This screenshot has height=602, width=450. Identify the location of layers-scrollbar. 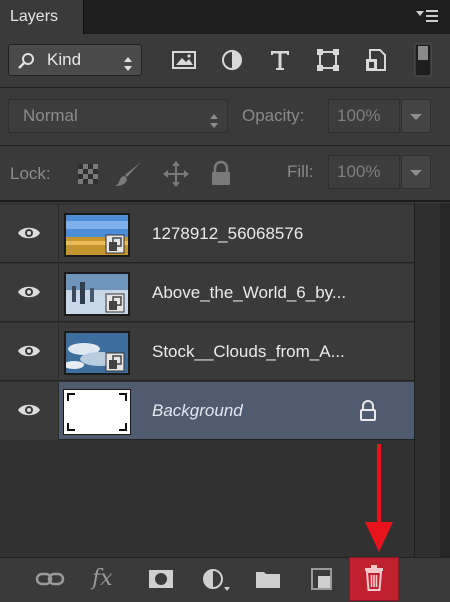
(427, 380).